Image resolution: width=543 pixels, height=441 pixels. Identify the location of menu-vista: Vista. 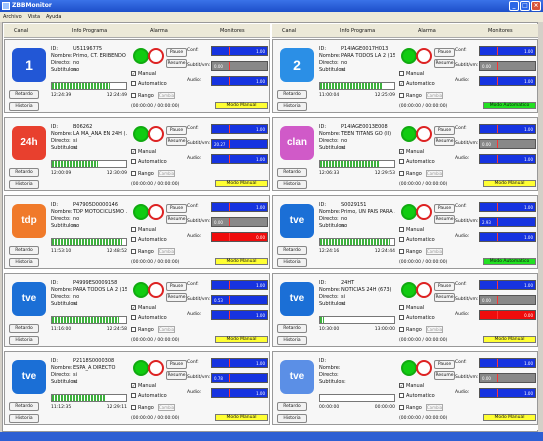
(34, 17).